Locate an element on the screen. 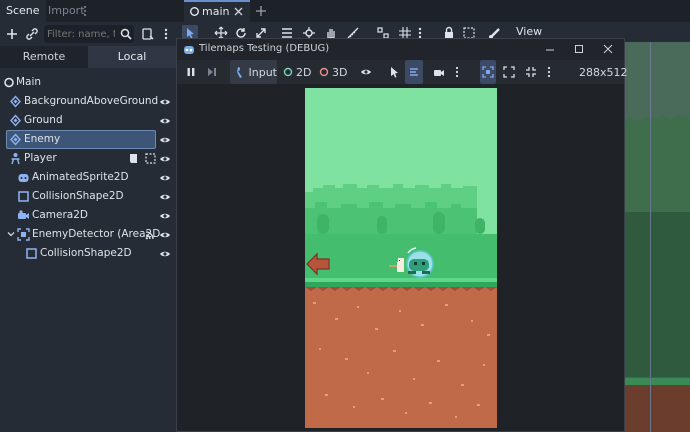  group-icon is located at coordinates (150, 158).